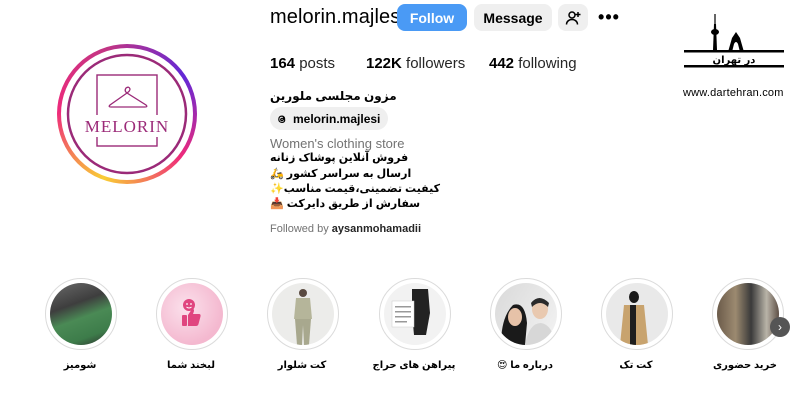 Image resolution: width=800 pixels, height=395 pixels. I want to click on bio-line-1: فروش آنلاین پوشاک زنانه, so click(339, 158).